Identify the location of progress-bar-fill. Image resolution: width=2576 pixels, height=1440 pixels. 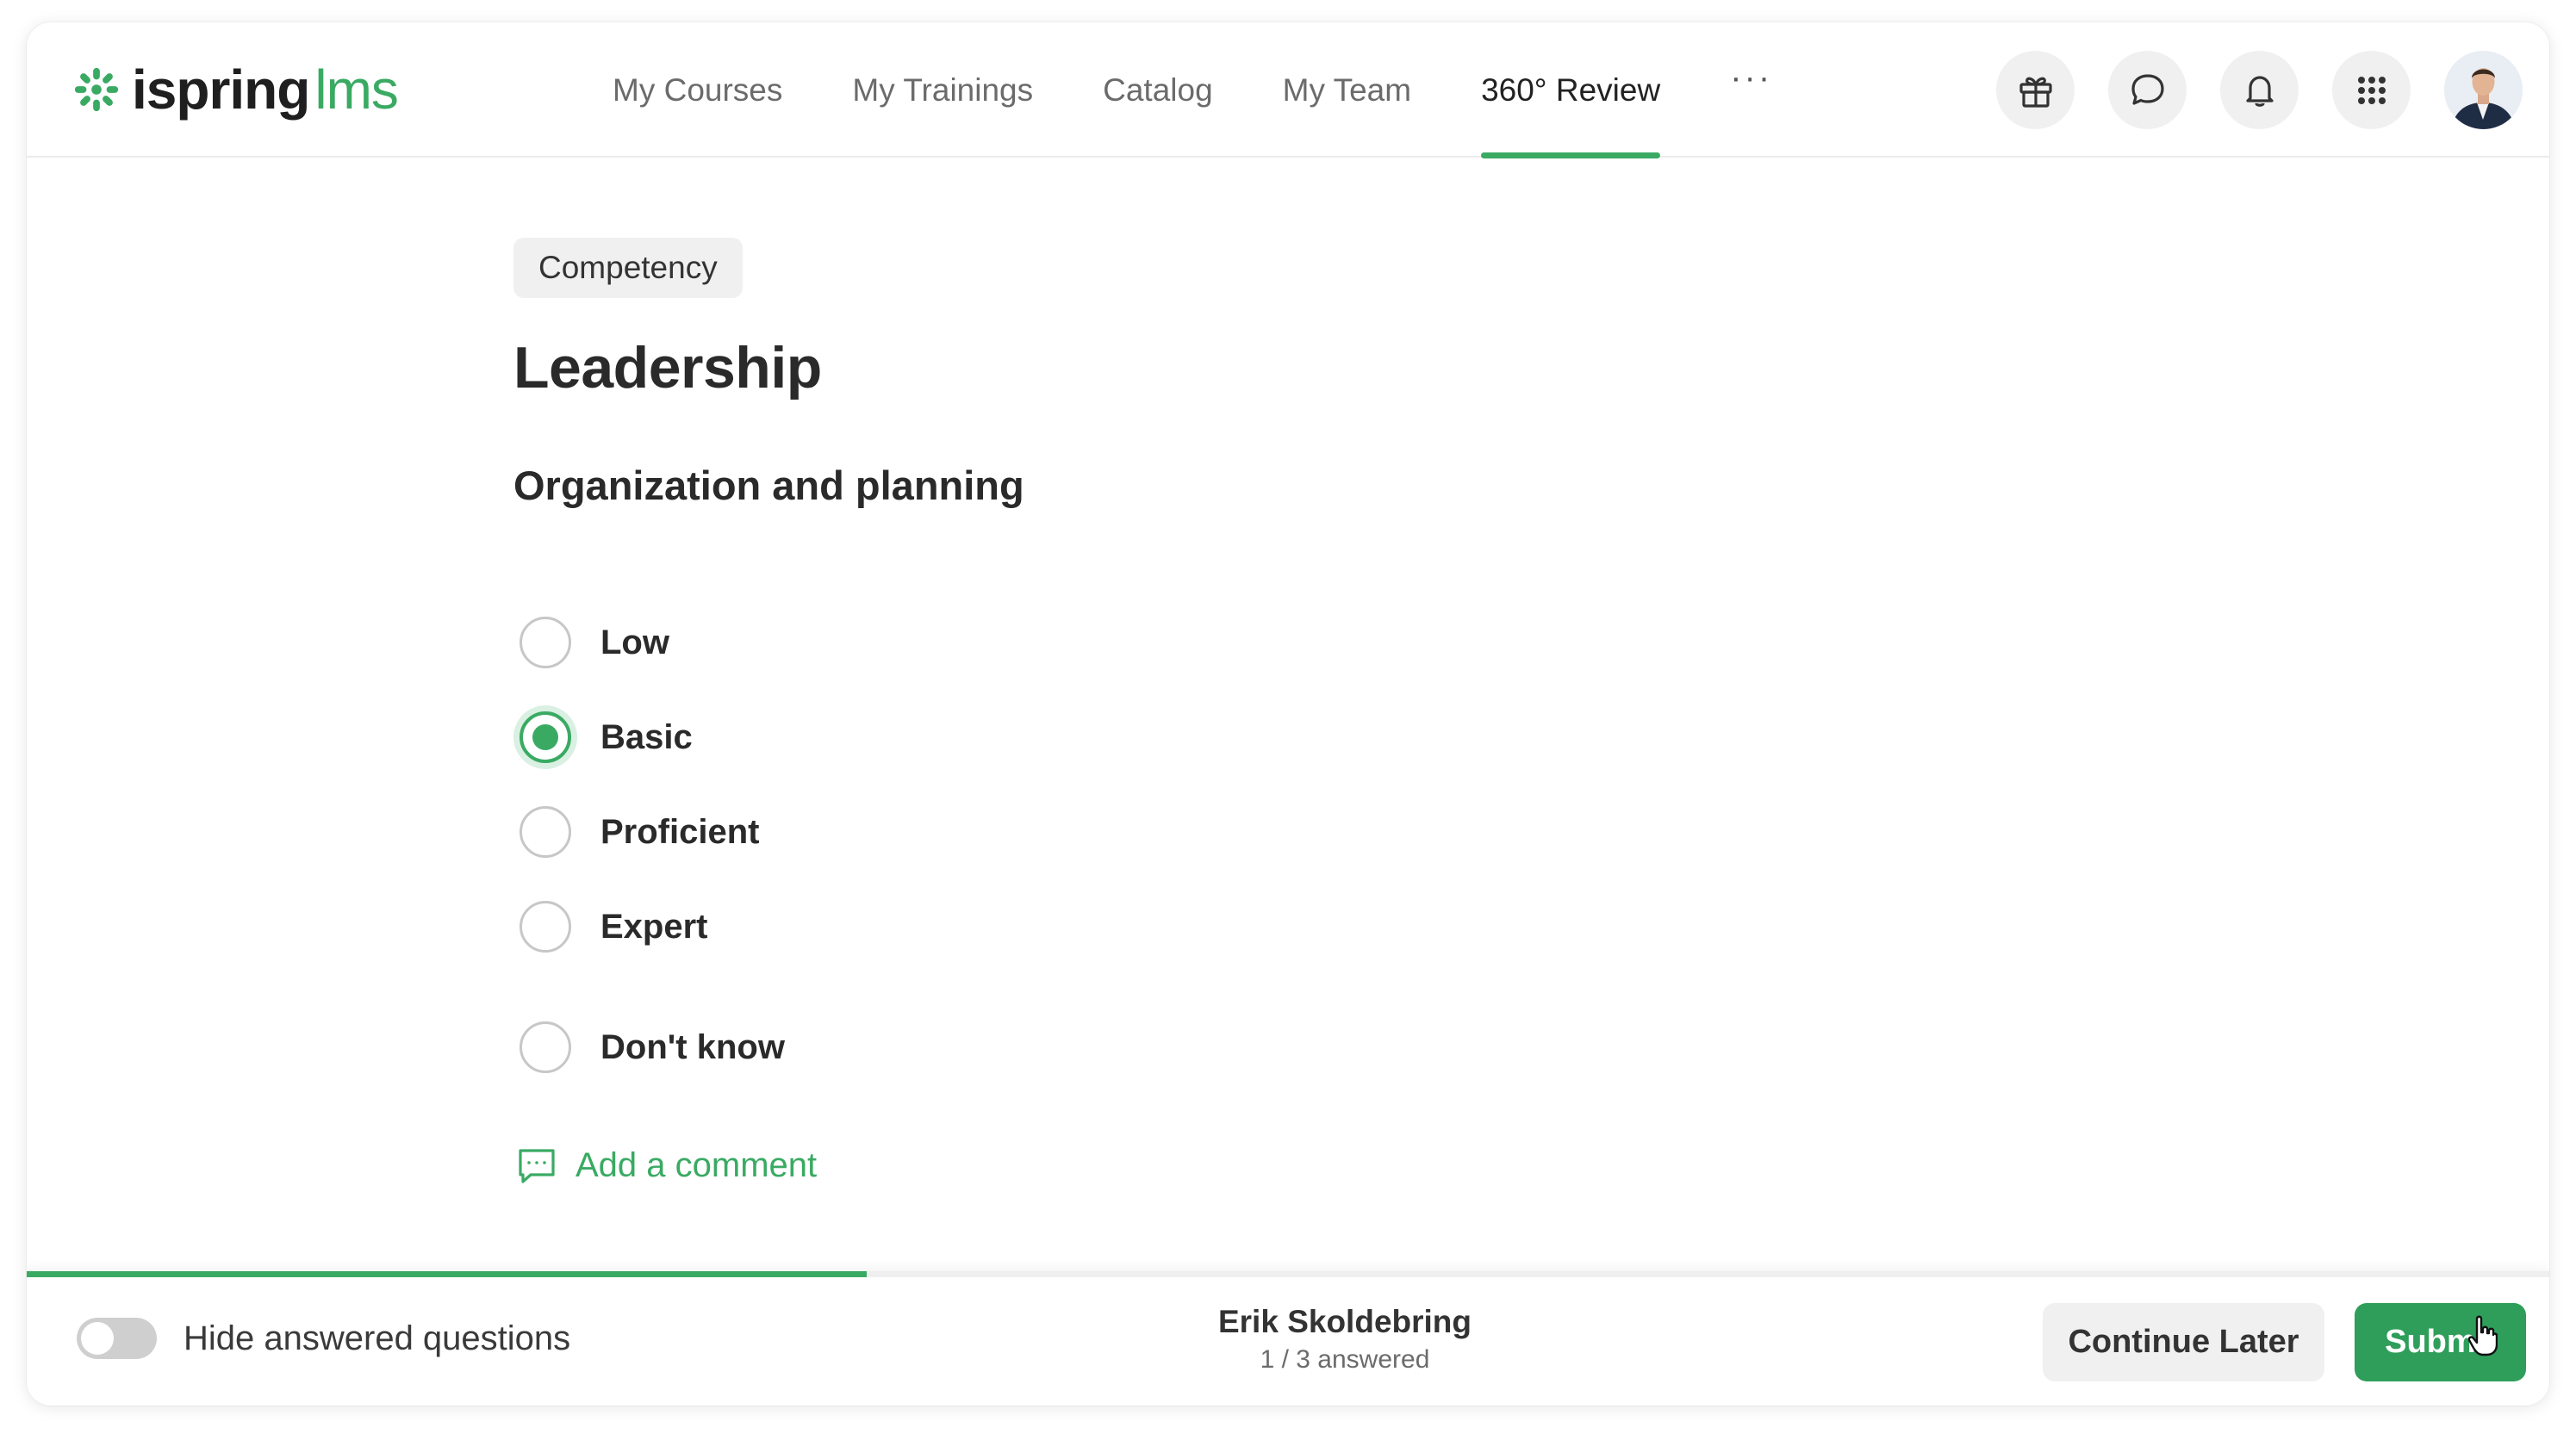
(448, 1274).